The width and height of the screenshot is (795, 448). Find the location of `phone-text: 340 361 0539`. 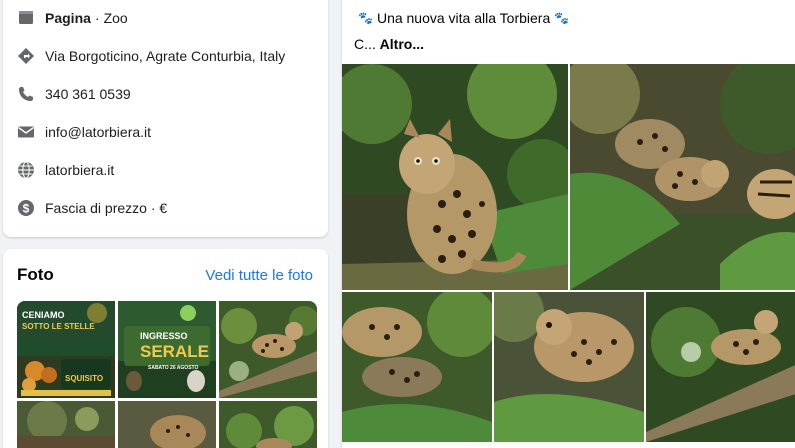

phone-text: 340 361 0539 is located at coordinates (88, 94).